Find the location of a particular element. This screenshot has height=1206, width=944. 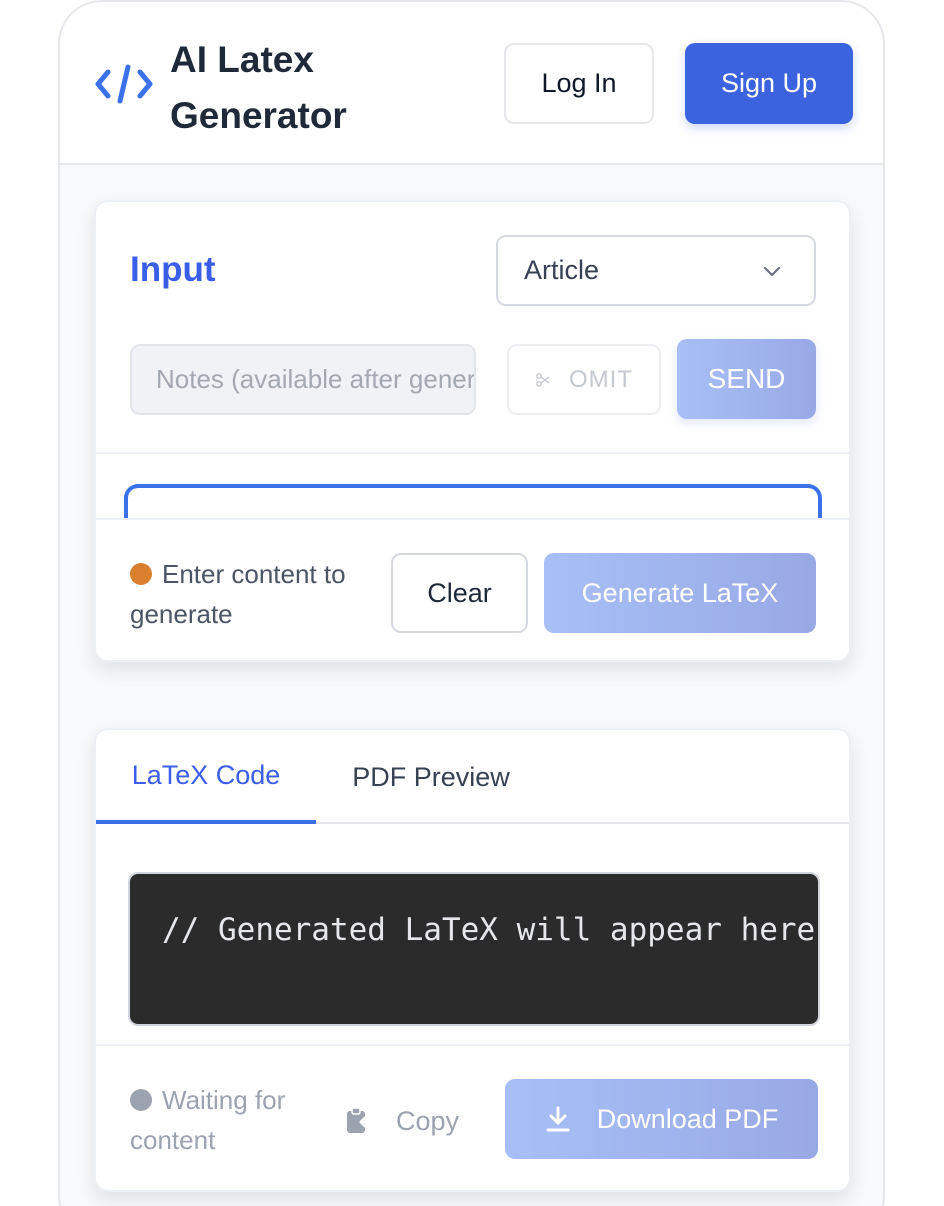

download-icon is located at coordinates (558, 1119).